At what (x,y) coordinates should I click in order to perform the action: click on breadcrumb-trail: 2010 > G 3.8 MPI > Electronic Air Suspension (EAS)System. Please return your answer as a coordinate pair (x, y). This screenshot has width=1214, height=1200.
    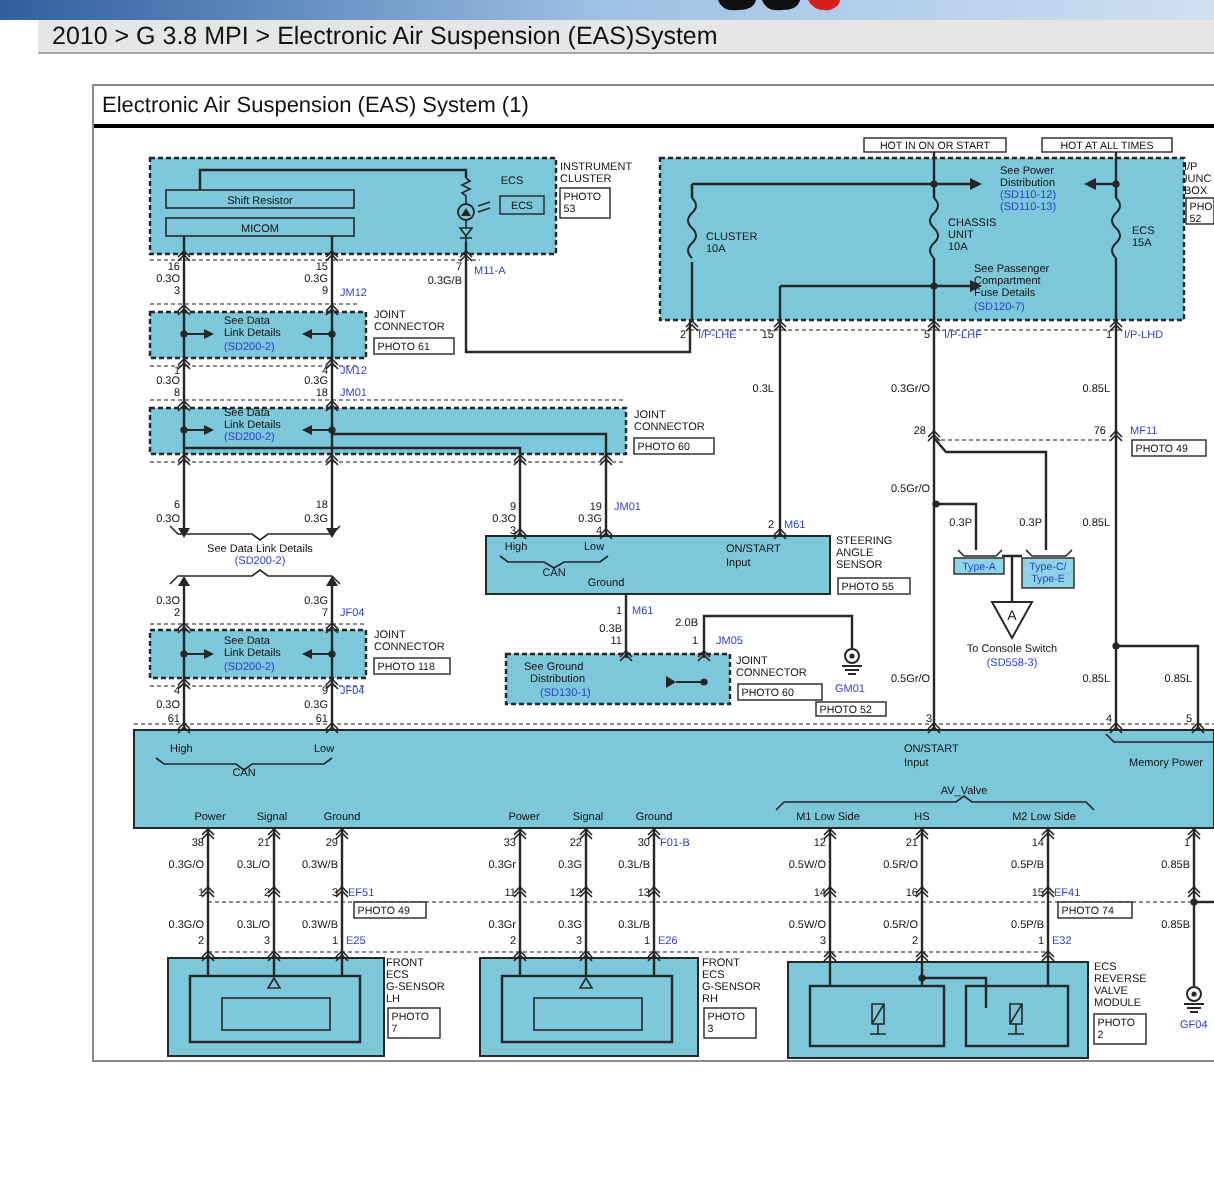
    Looking at the image, I should click on (626, 37).